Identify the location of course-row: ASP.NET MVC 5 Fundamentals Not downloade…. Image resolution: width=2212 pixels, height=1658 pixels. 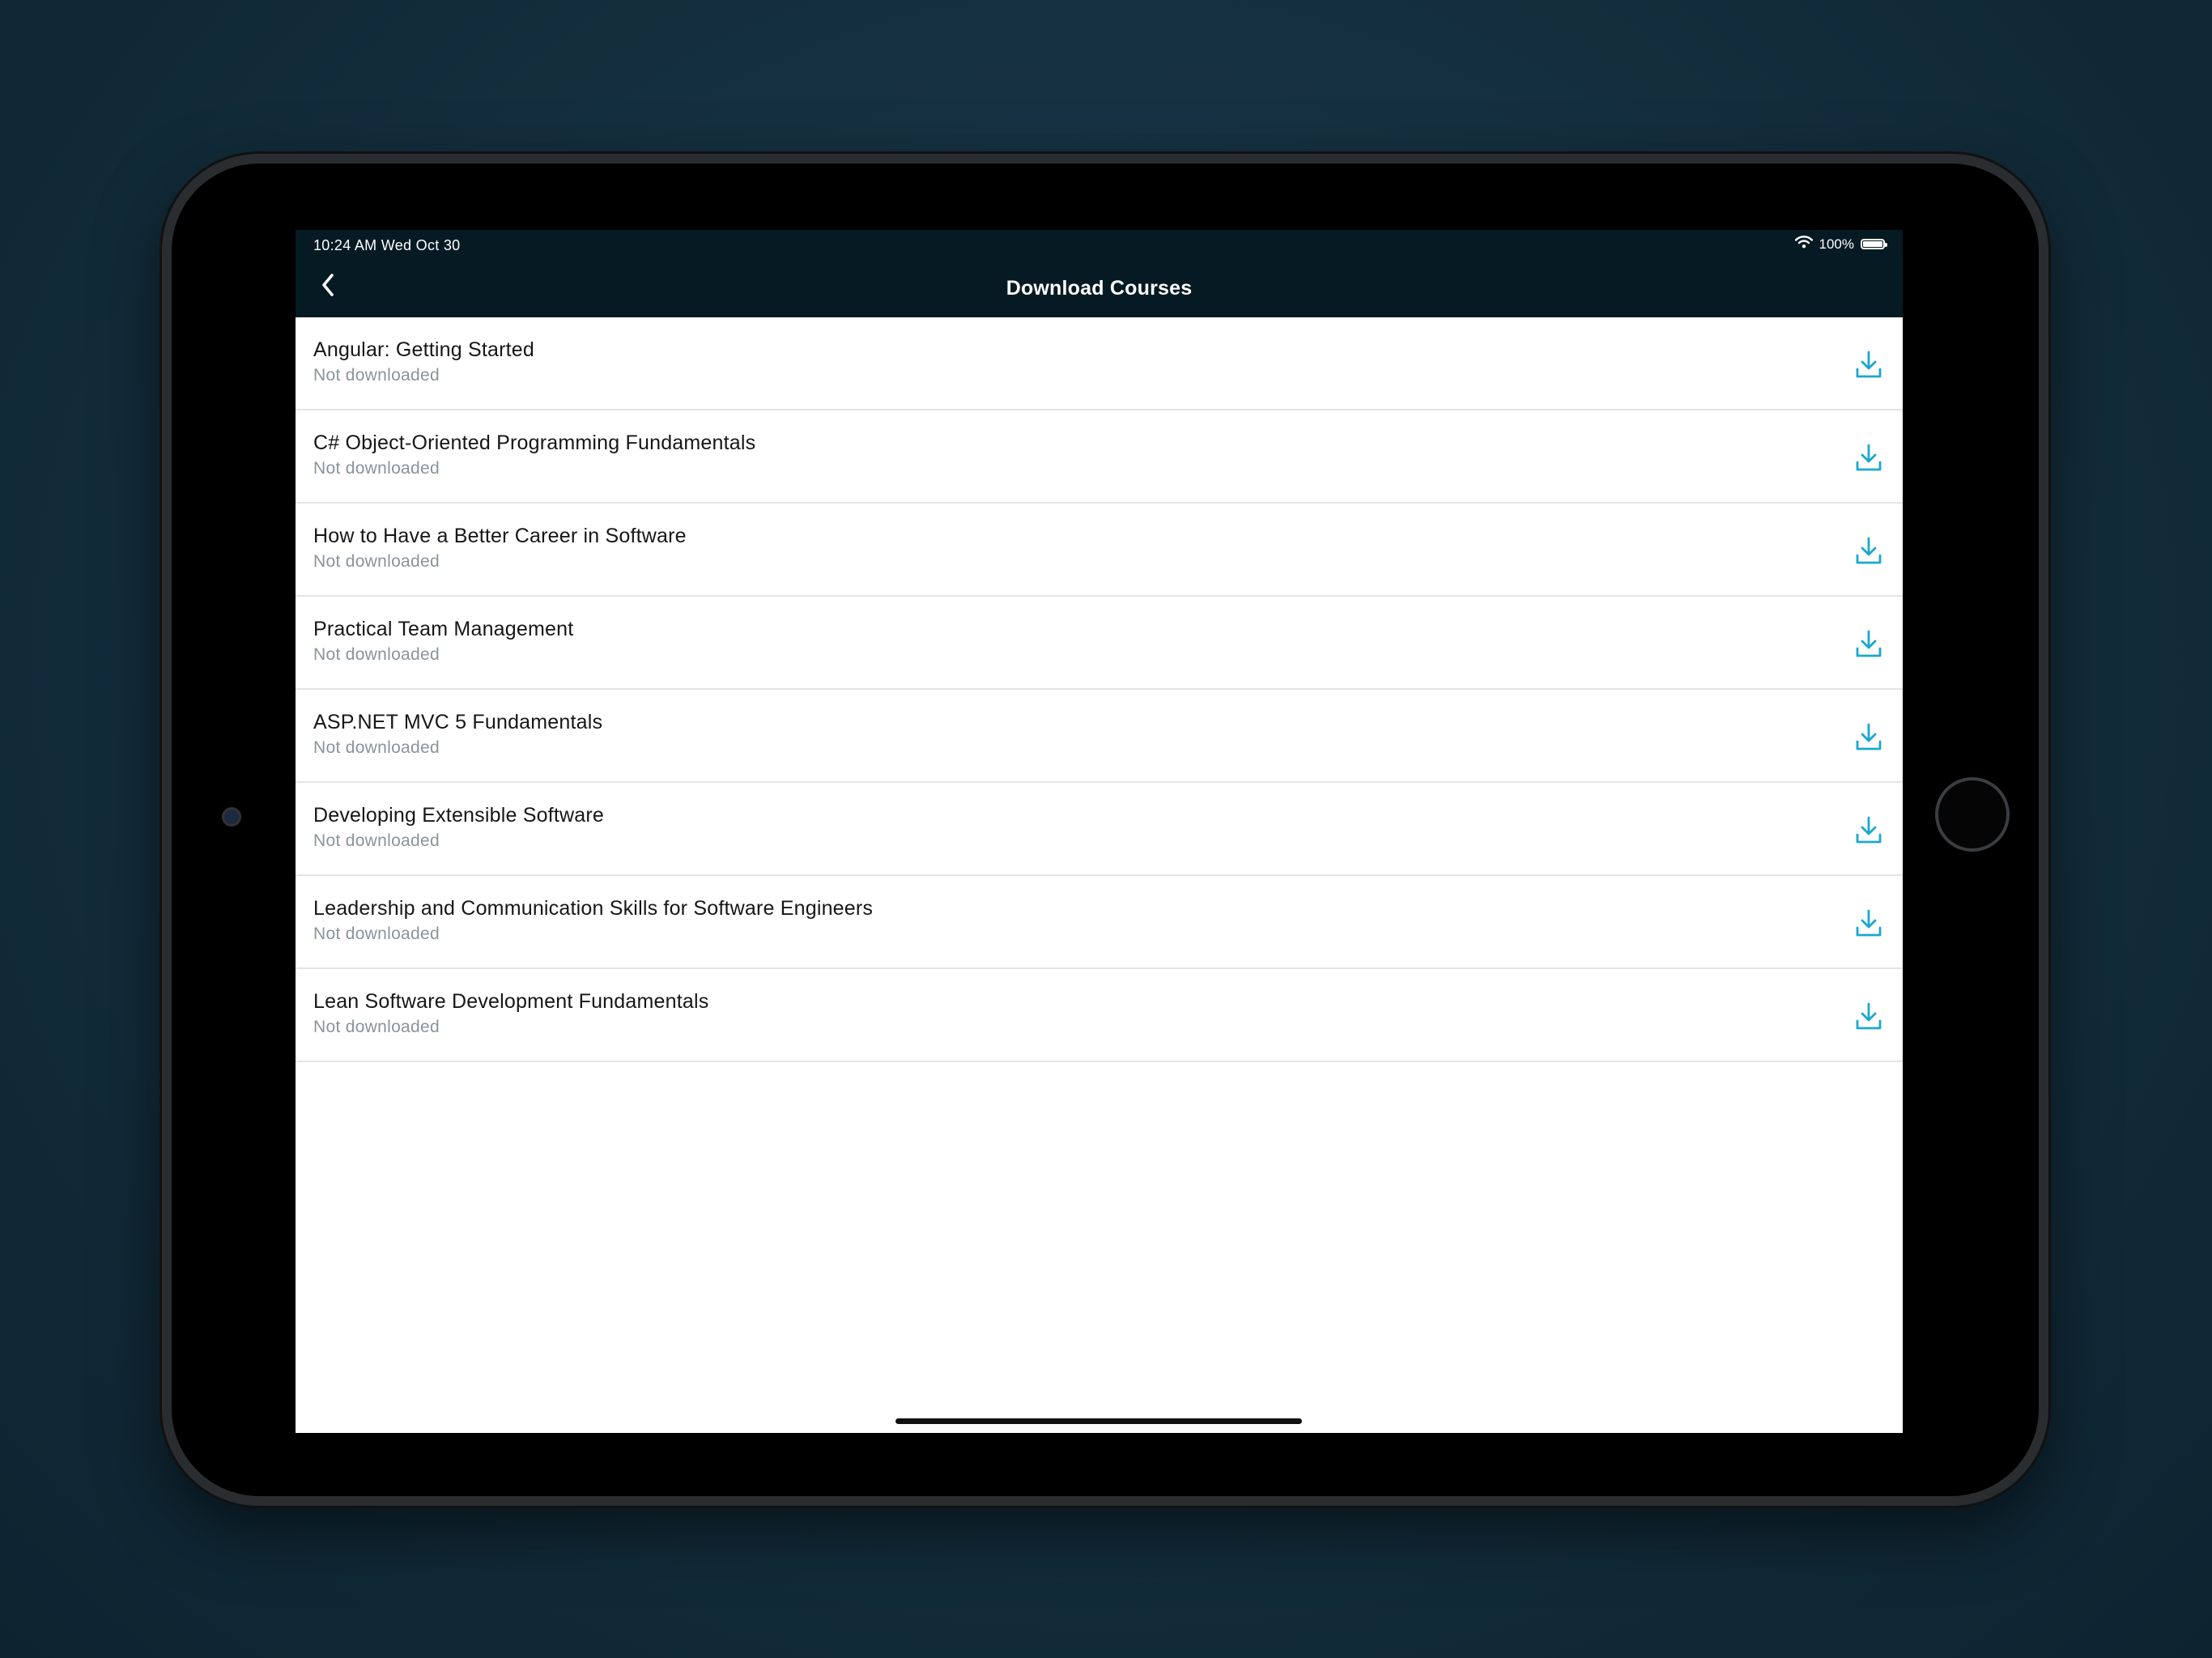
(1099, 736).